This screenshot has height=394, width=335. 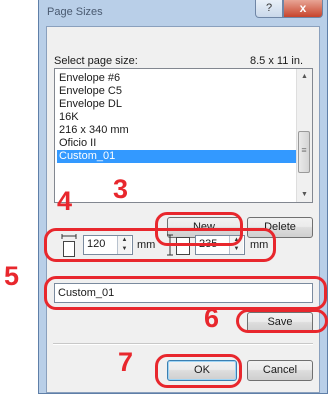 I want to click on help-button: ?, so click(x=269, y=9).